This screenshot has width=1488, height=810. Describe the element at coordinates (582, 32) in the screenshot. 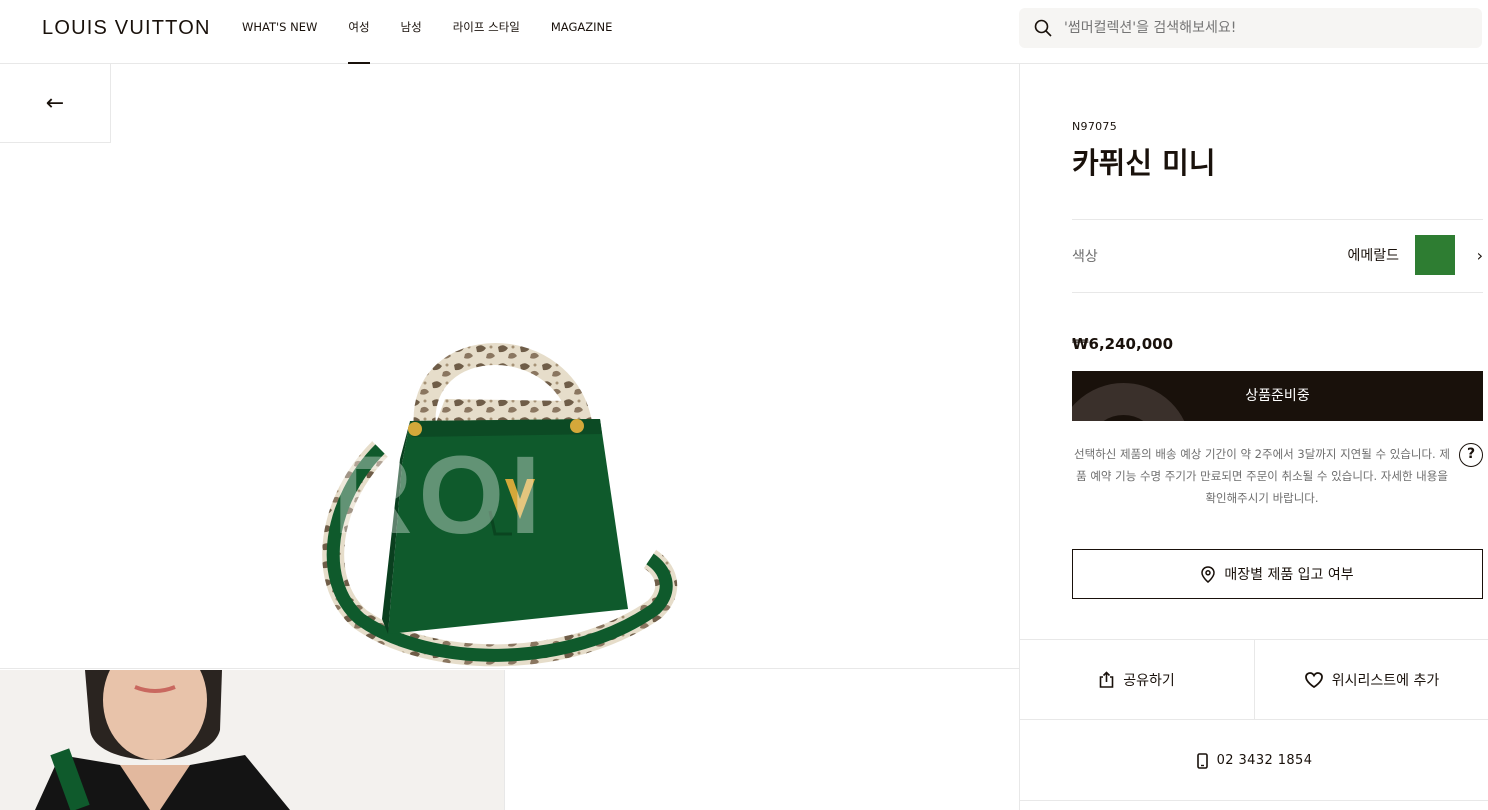

I see `nav-item-magazine: MAGAZINE` at that location.